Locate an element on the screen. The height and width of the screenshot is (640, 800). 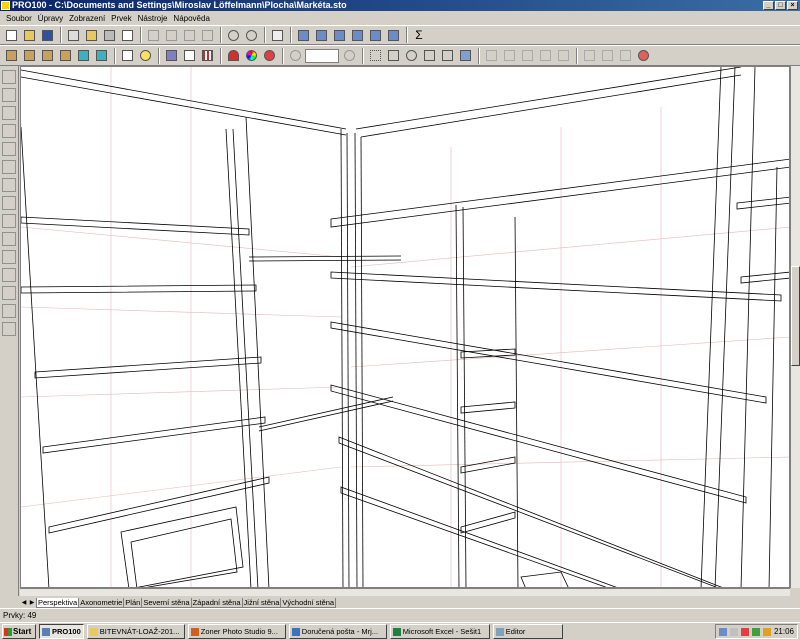
horizontal-scrollbar is located at coordinates (405, 592).